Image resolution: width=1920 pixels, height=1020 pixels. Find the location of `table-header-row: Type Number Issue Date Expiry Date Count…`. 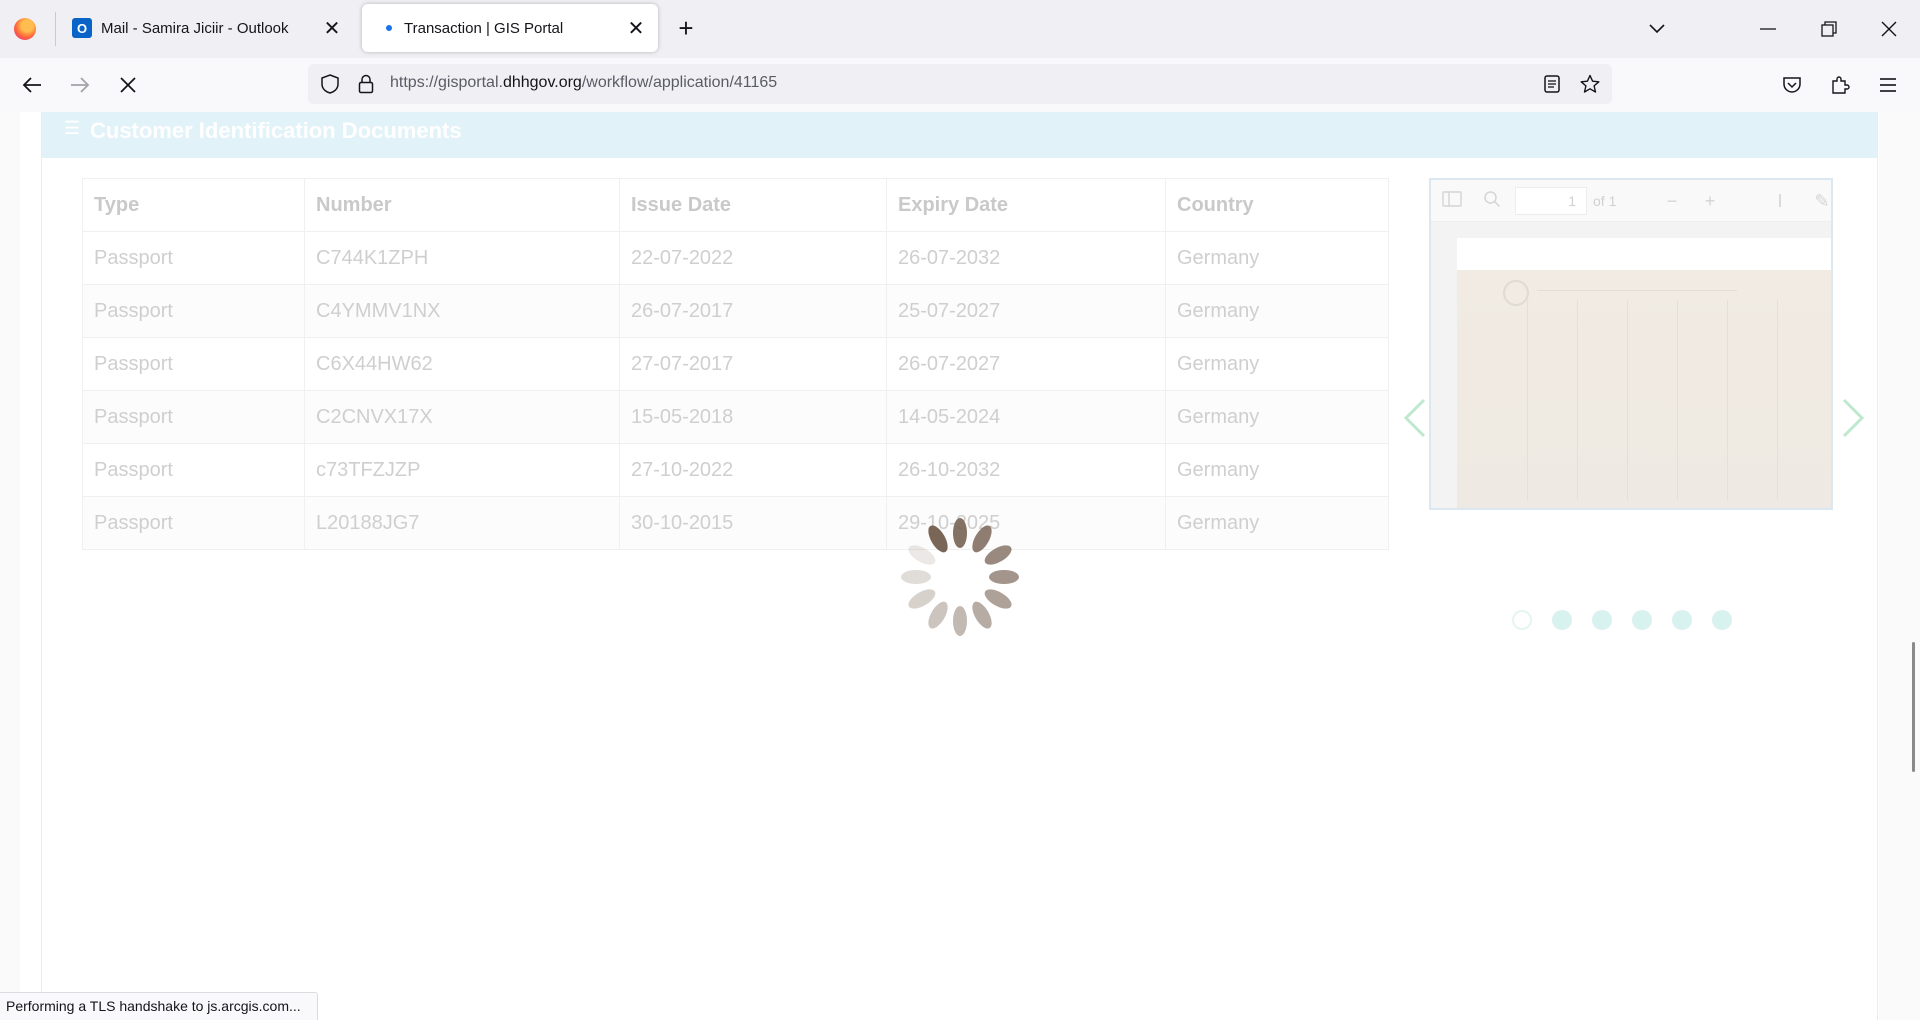

table-header-row: Type Number Issue Date Expiry Date Count… is located at coordinates (735, 205).